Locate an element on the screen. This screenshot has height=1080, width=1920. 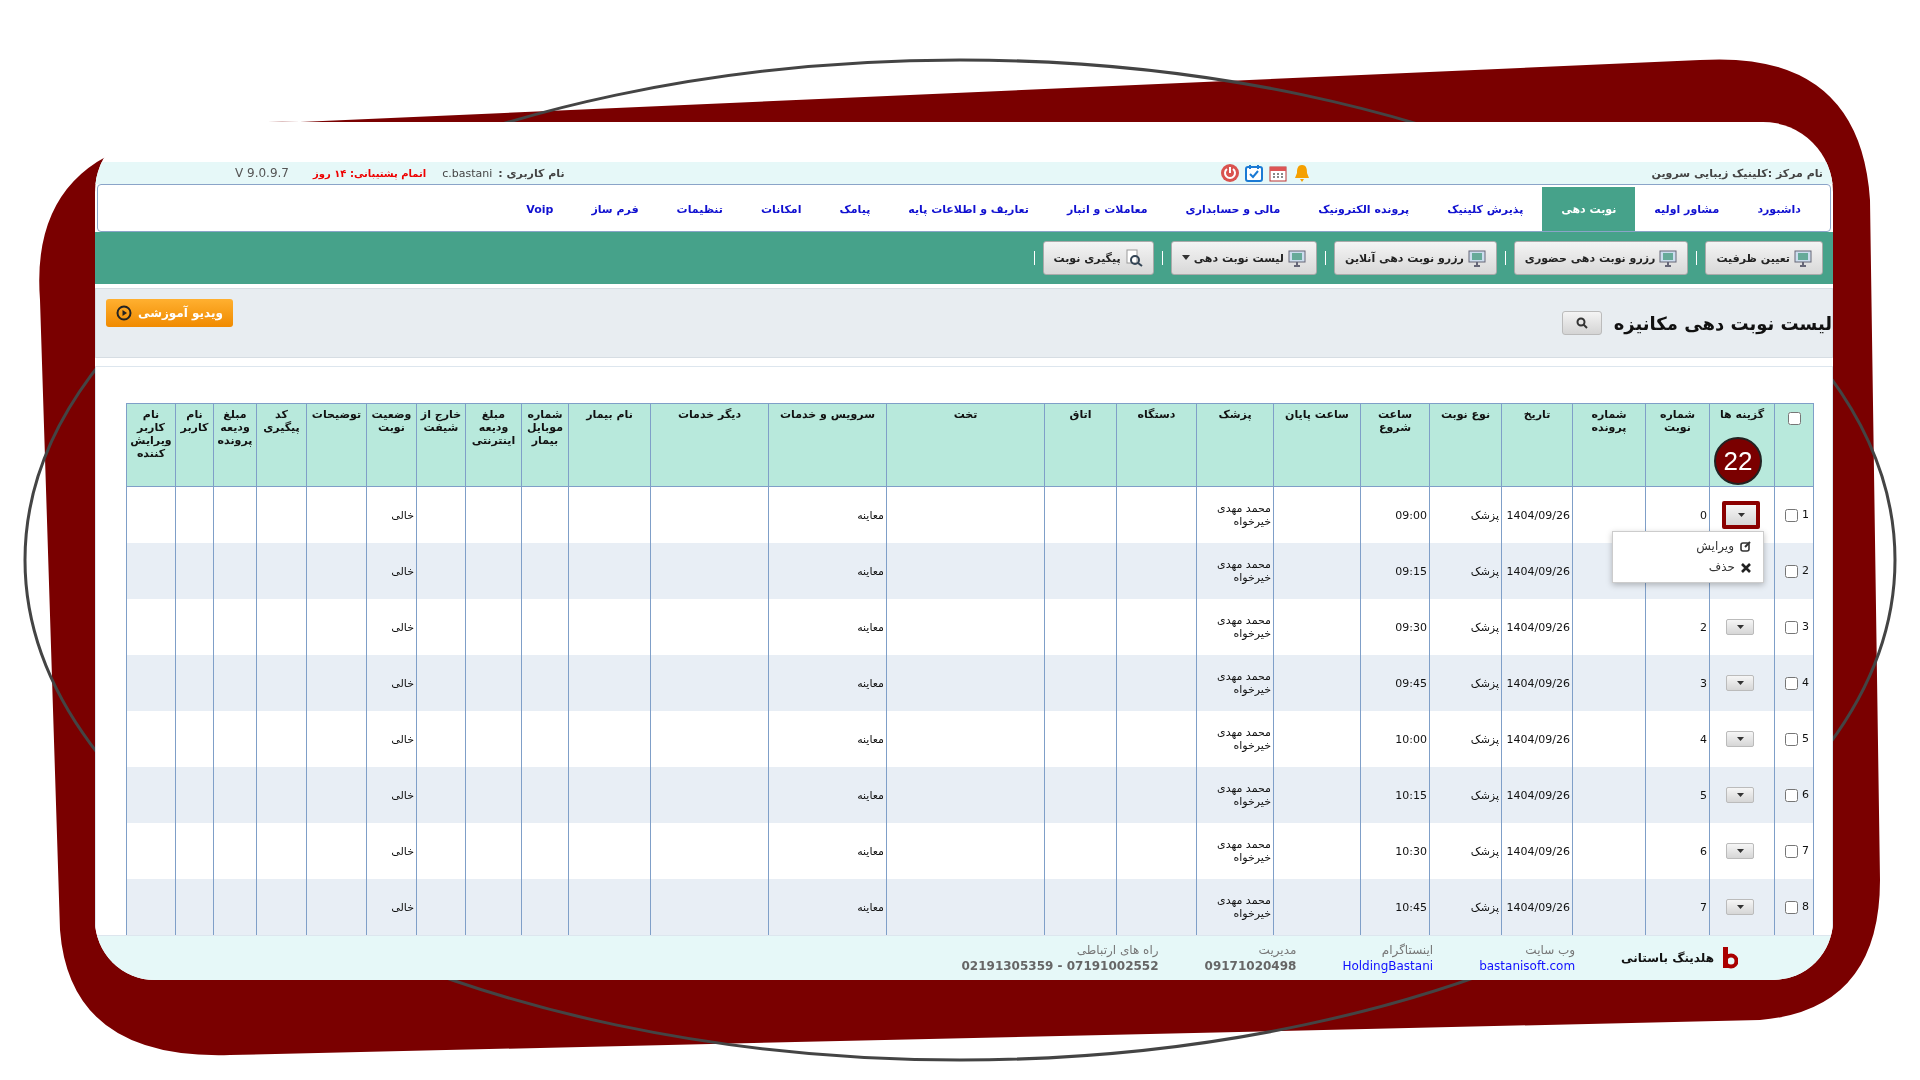
column-header: ساعت شروع is located at coordinates (1395, 445).